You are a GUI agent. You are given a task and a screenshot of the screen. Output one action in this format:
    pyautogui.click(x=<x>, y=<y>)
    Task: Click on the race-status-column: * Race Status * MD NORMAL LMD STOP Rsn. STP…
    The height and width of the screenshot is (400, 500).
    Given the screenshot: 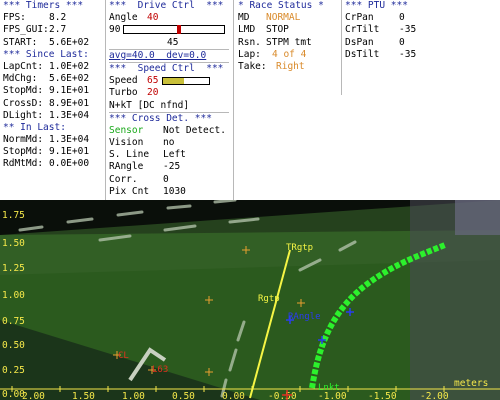 What is the action you would take?
    pyautogui.click(x=288, y=100)
    